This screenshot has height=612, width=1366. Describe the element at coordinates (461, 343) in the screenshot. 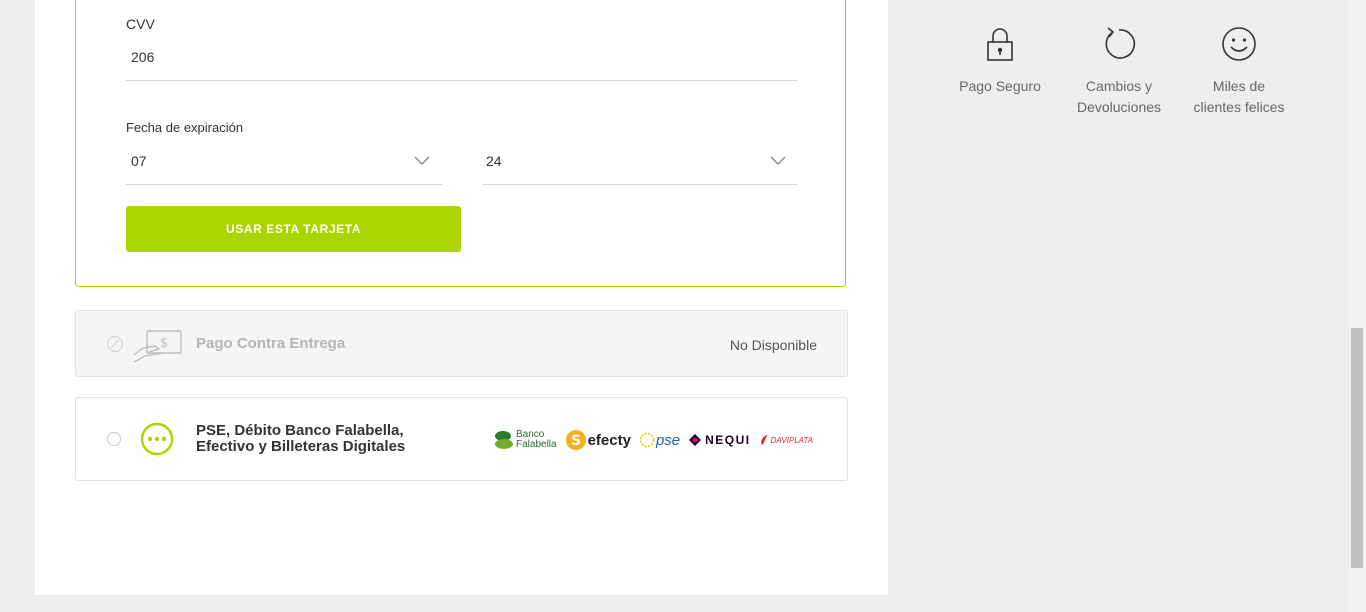

I see `payment-option-cash-on-delivery: $ Pago Contra Entrega No Disponible` at that location.